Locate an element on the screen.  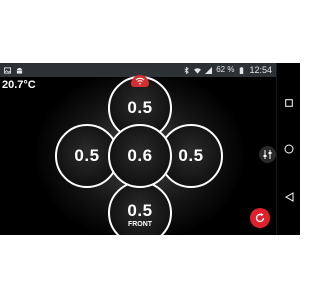
android-icon is located at coordinates (19, 70).